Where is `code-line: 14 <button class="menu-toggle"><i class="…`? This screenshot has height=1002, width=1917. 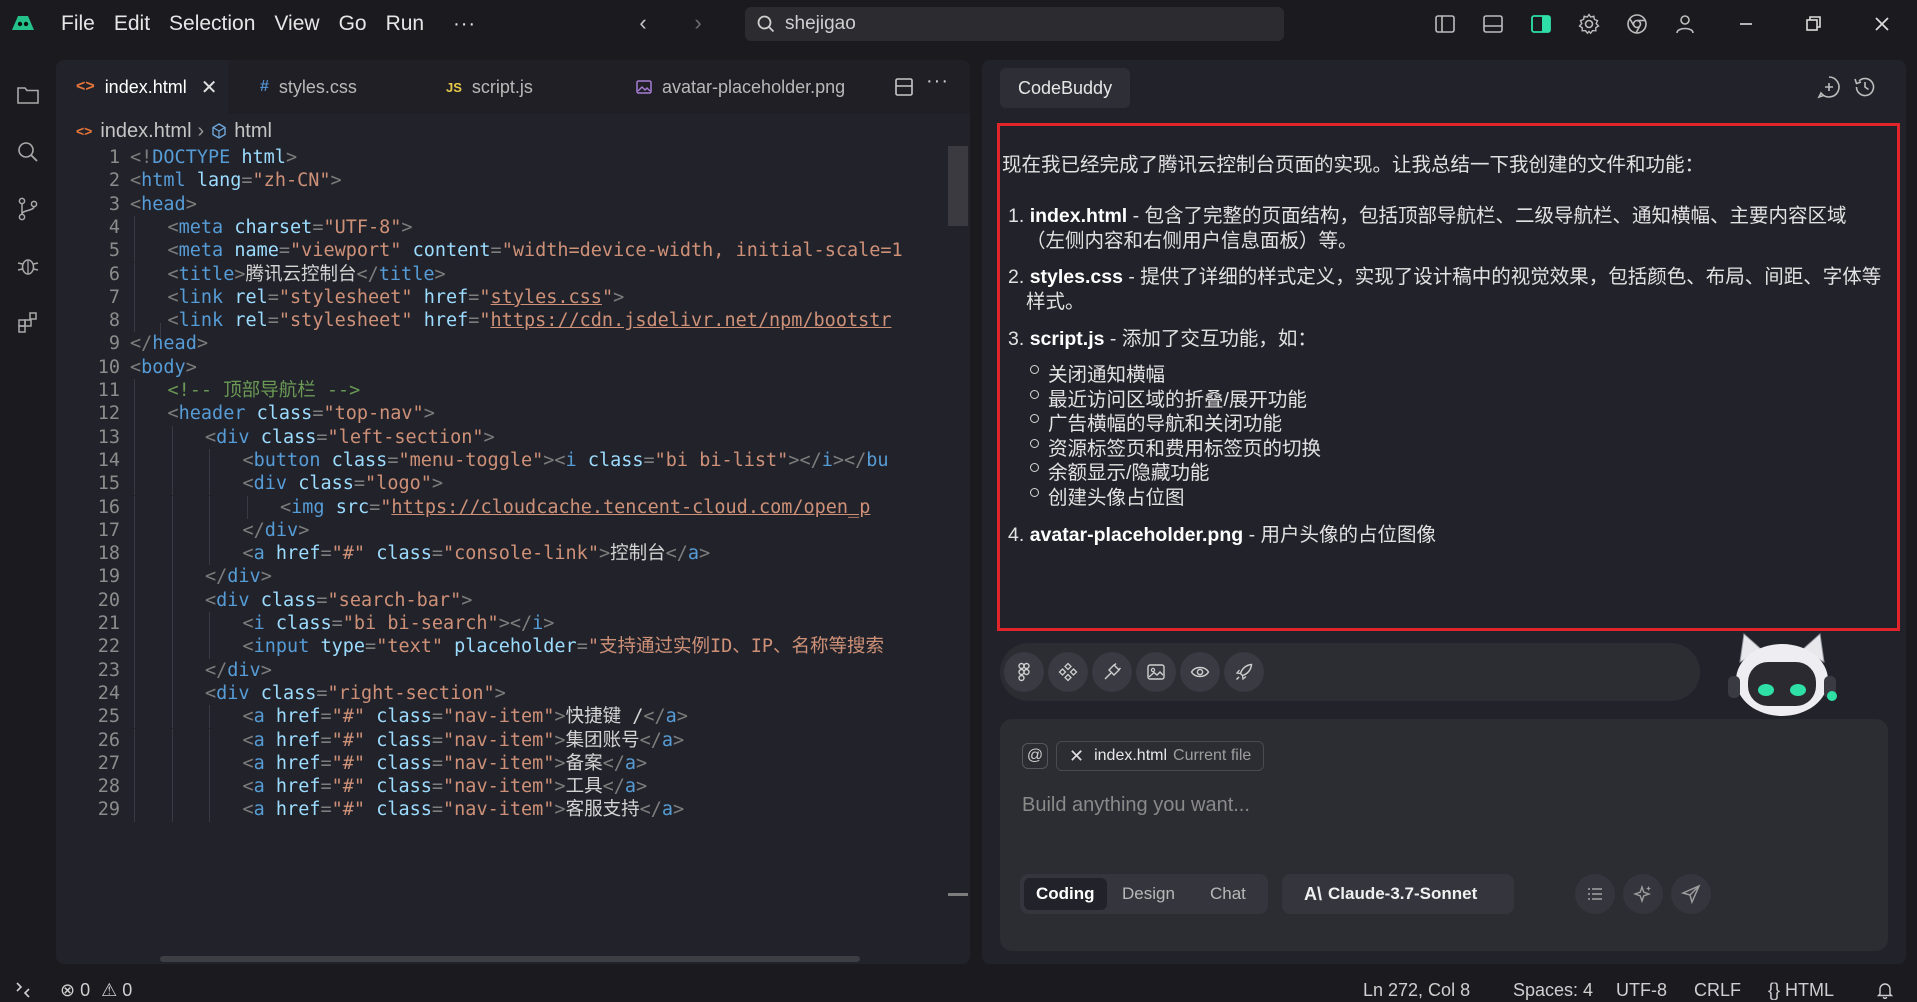
code-line: 14 <button class="menu-toggle"><i class="… is located at coordinates (513, 460).